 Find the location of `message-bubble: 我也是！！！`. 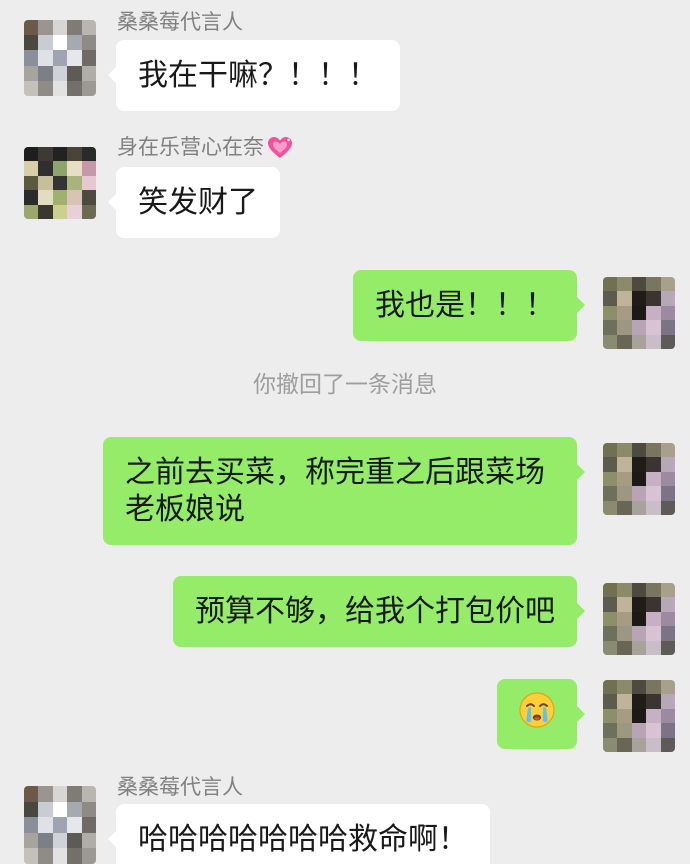

message-bubble: 我也是！！！ is located at coordinates (469, 305).